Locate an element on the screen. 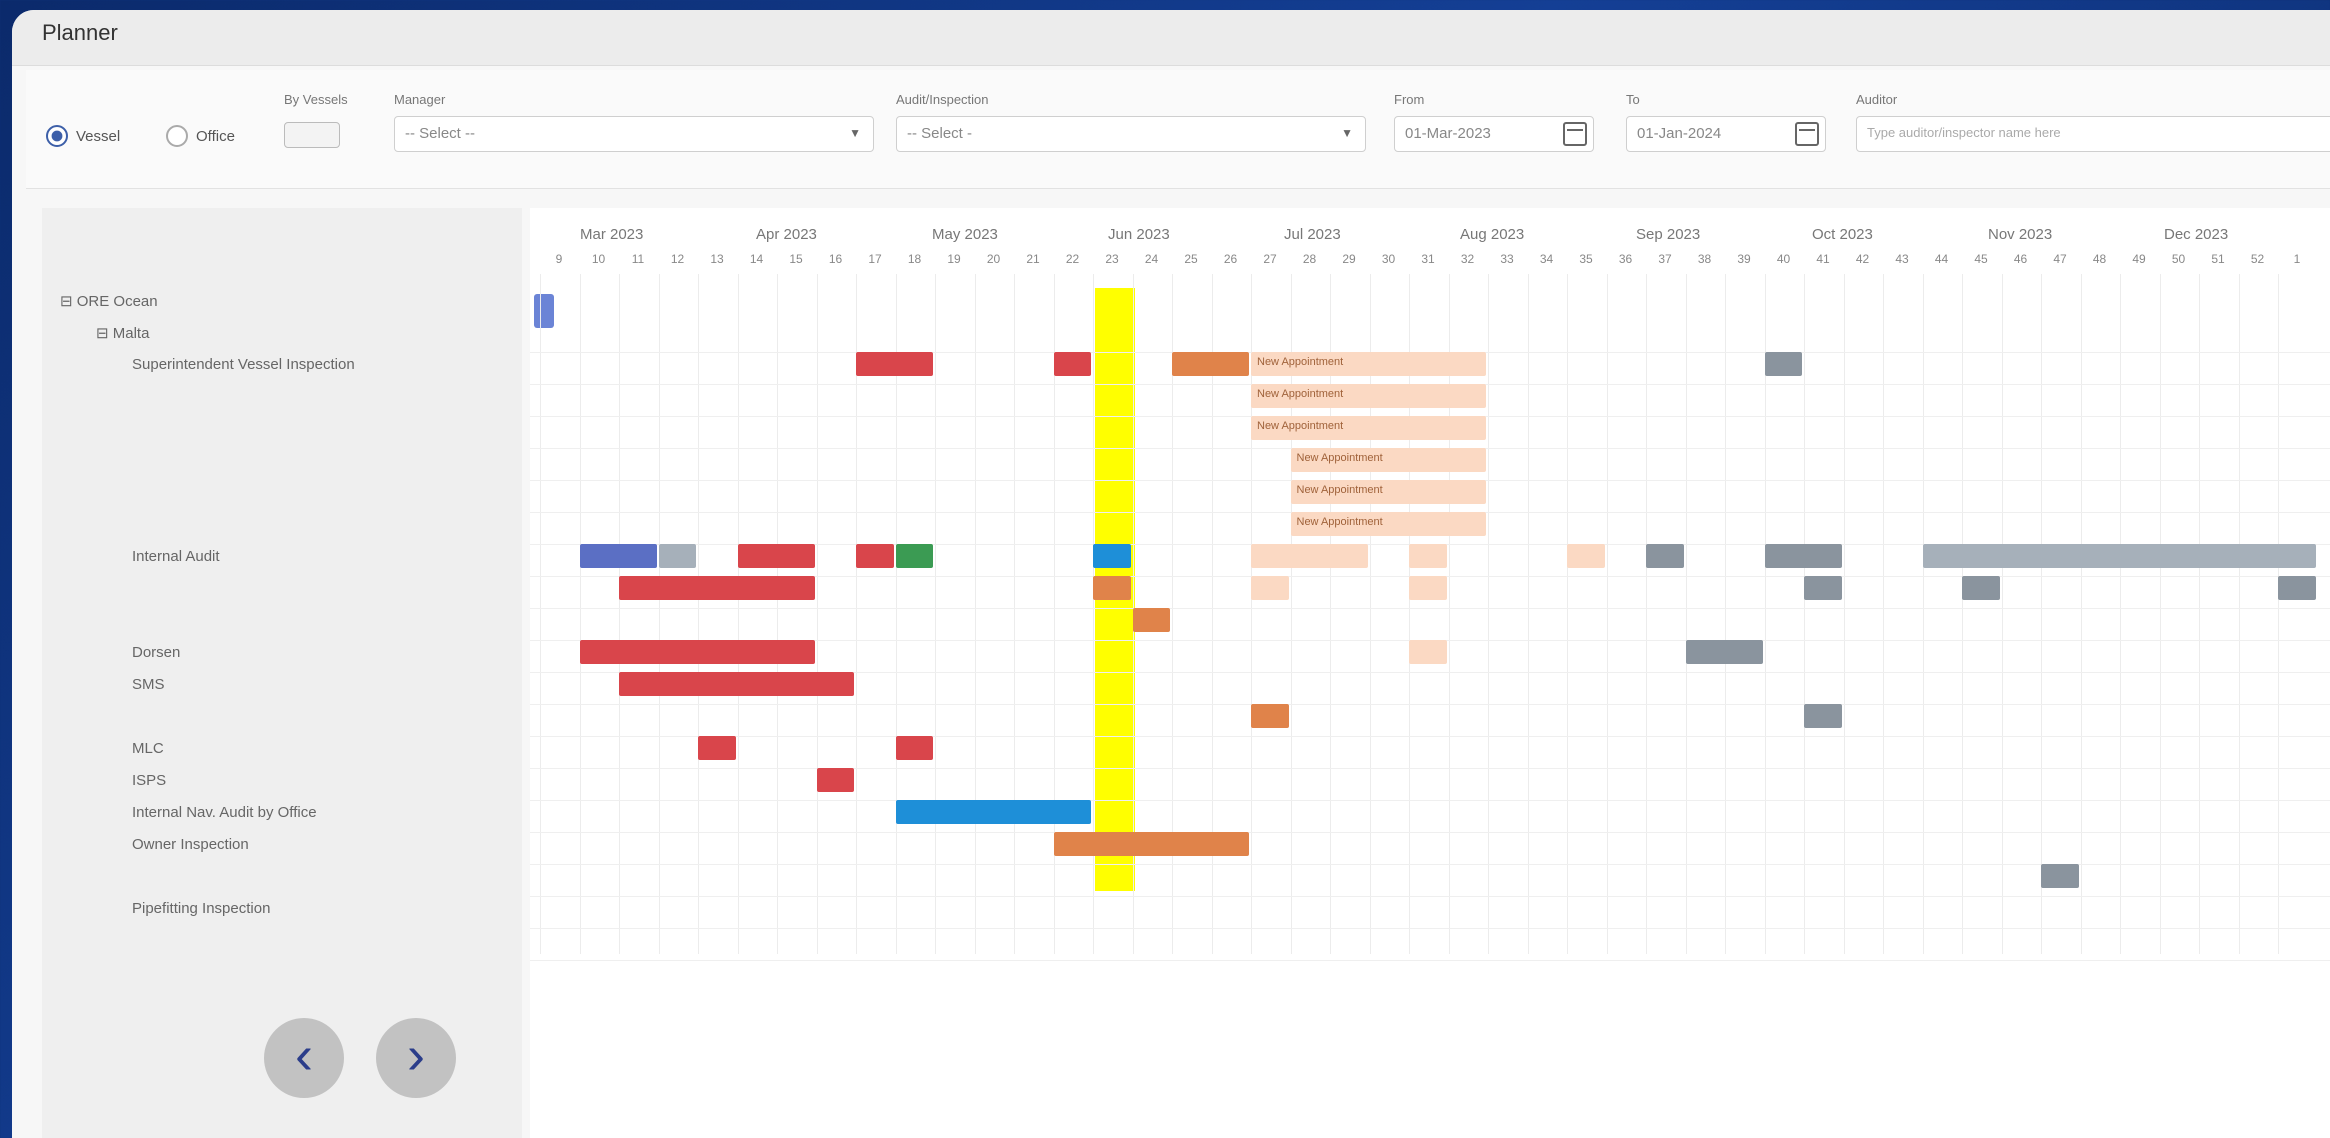  from-date-value: 01-Mar-2023 is located at coordinates (1448, 133).